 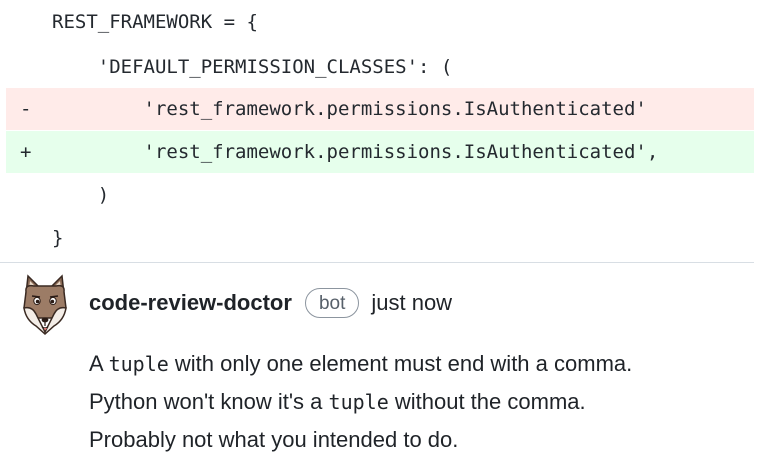 I want to click on fox-avatar-icon, so click(x=45, y=305).